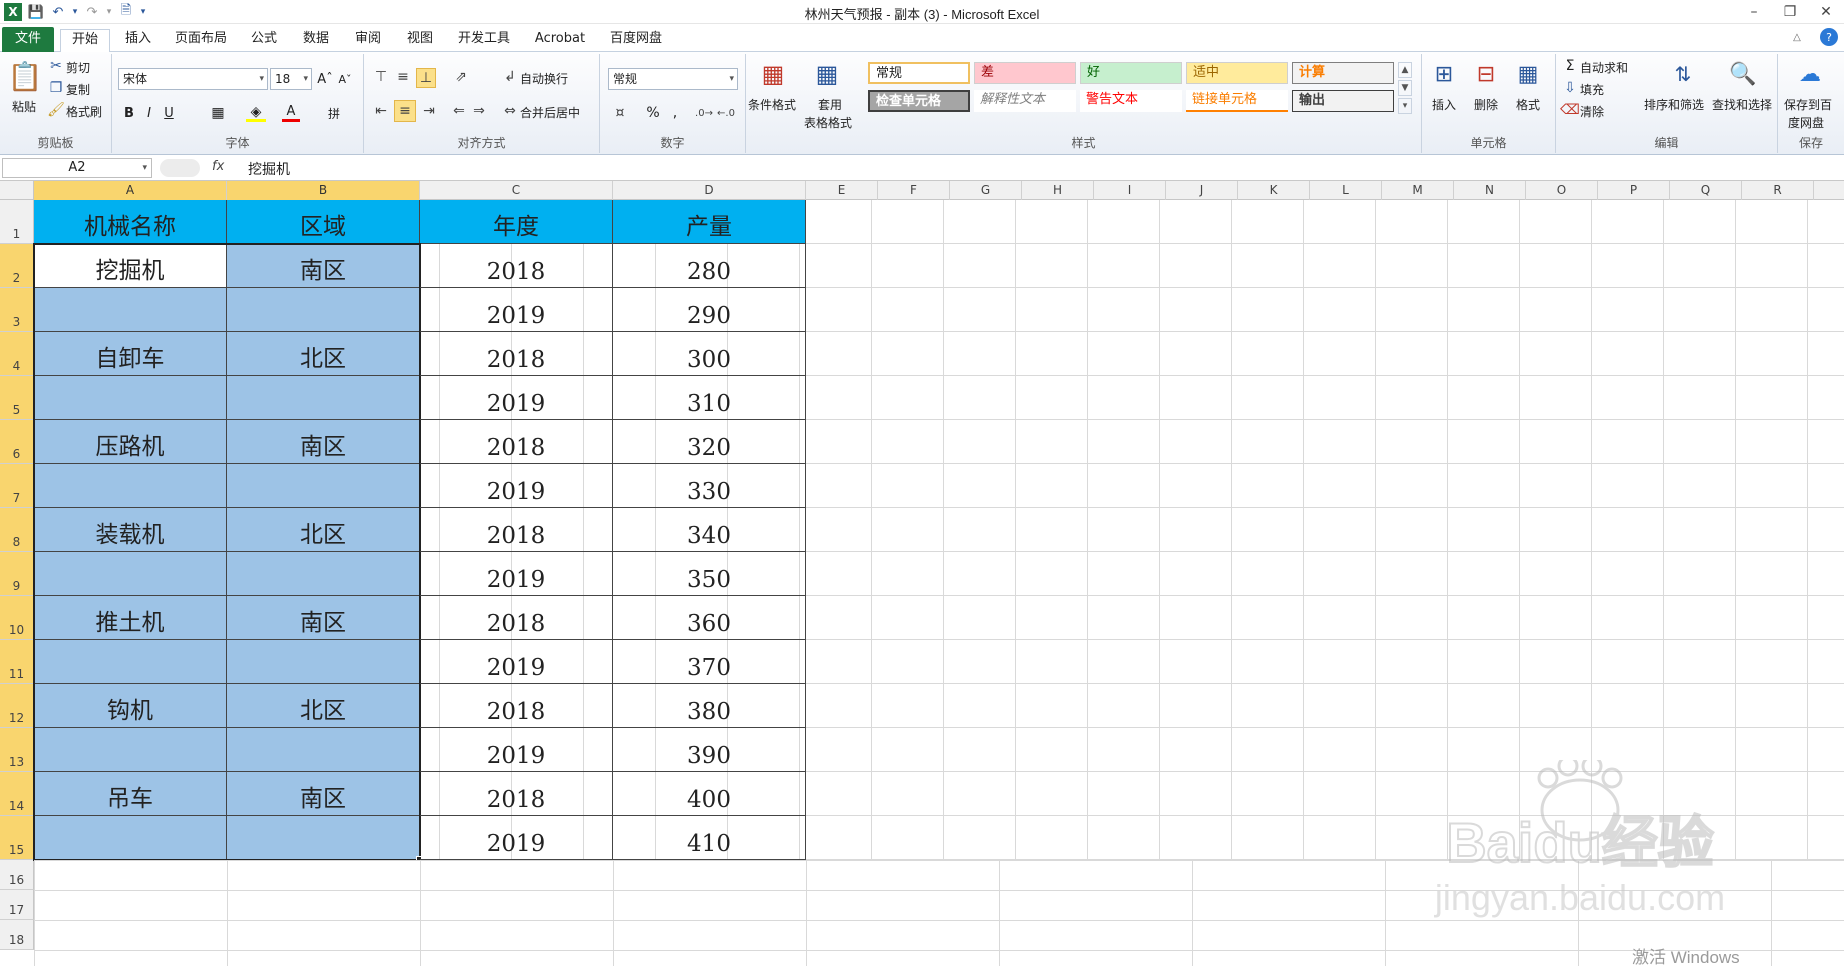 This screenshot has width=1844, height=966. I want to click on insert-function-icon: fx, so click(218, 166).